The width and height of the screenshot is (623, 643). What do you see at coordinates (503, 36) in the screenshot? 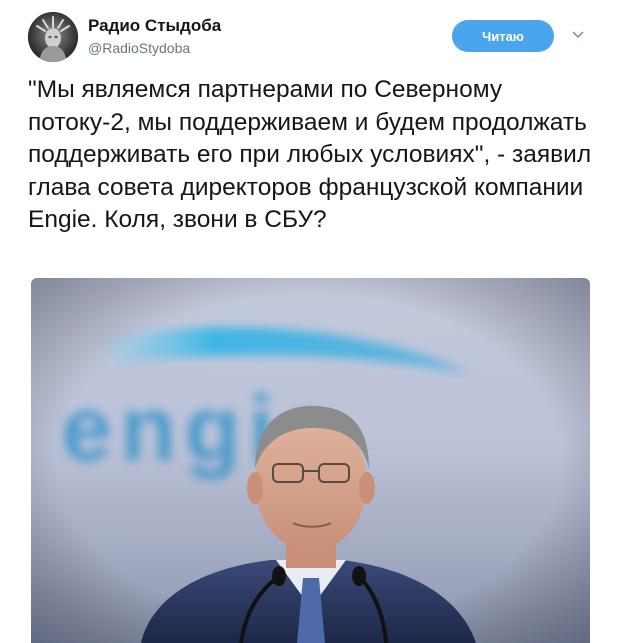
I see `follow-button: Читаю` at bounding box center [503, 36].